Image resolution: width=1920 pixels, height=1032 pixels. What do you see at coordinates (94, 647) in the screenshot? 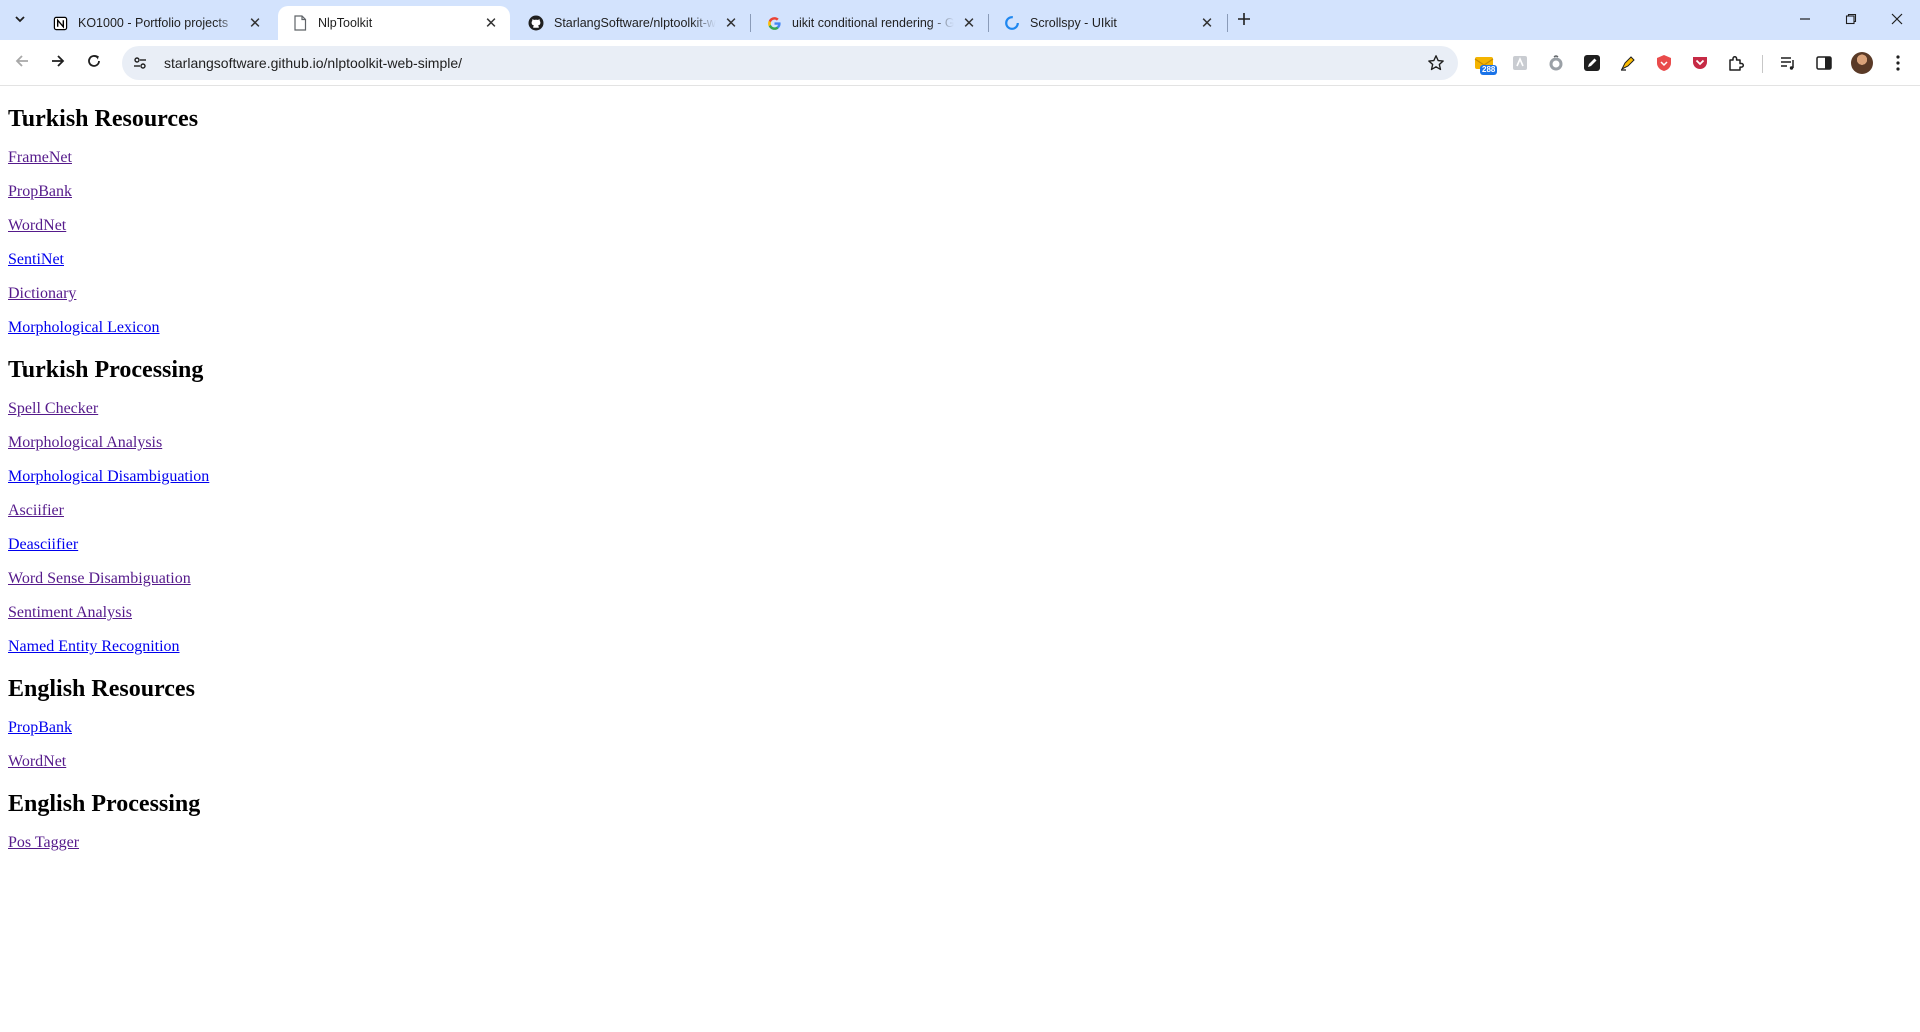
I see `link-named-entity-recognition: Named Entity Recognition` at bounding box center [94, 647].